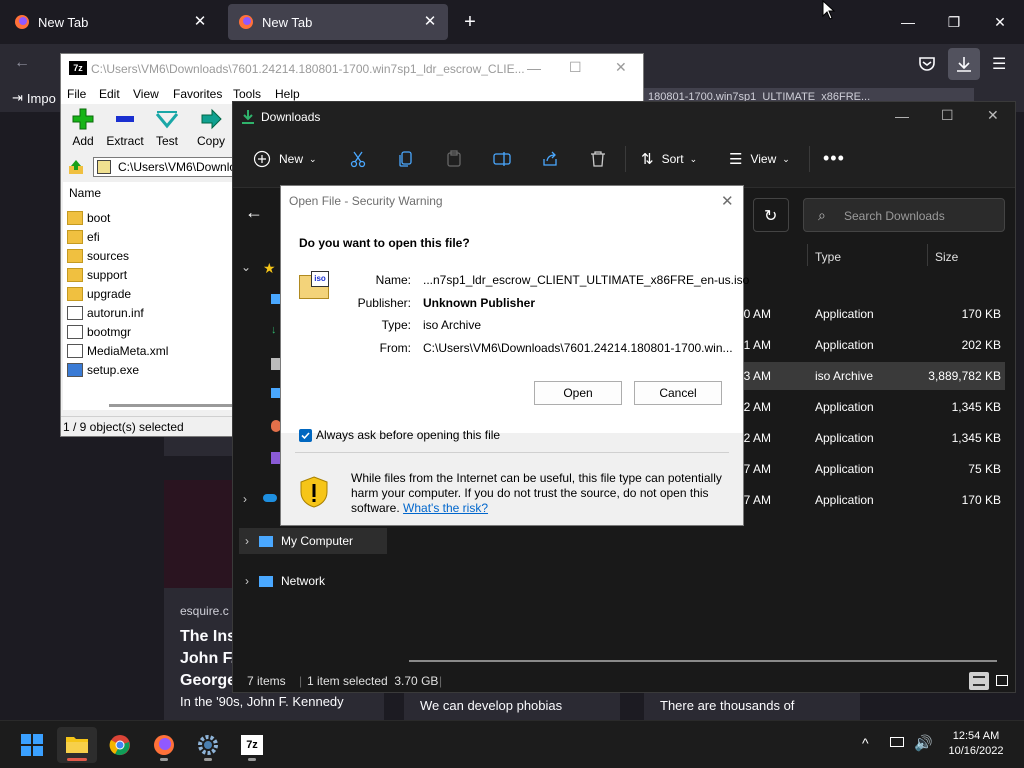  Describe the element at coordinates (76, 167) in the screenshot. I see `folder-up-icon` at that location.